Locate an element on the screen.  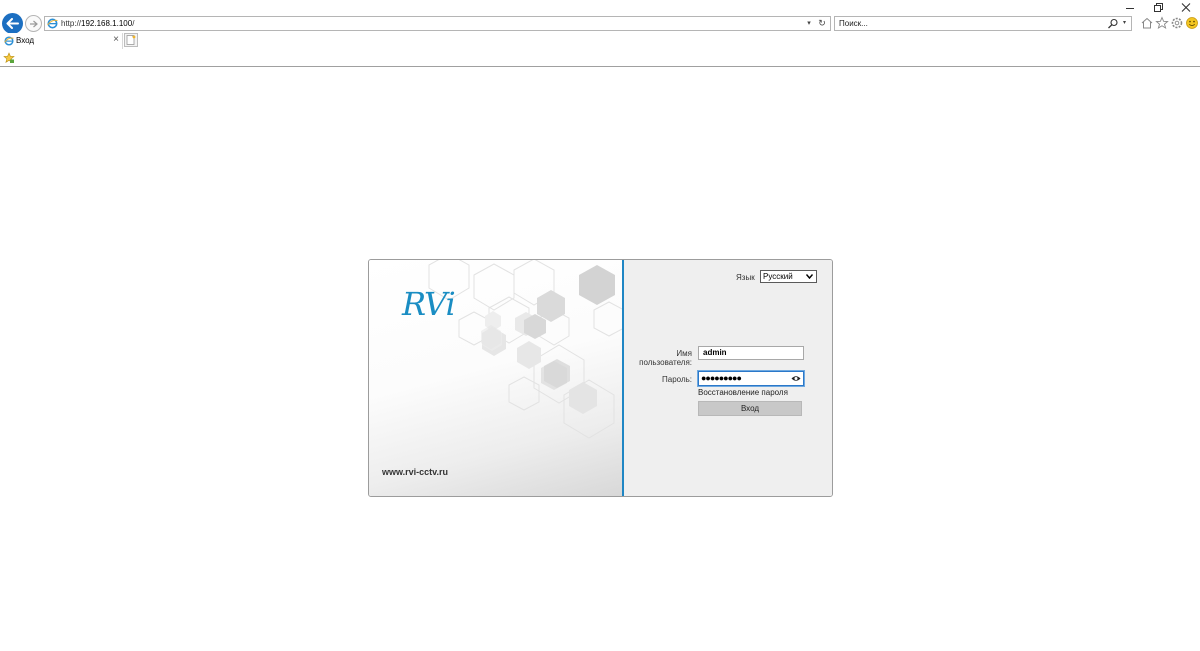
password-field: ●●●●●●●●● is located at coordinates (751, 378).